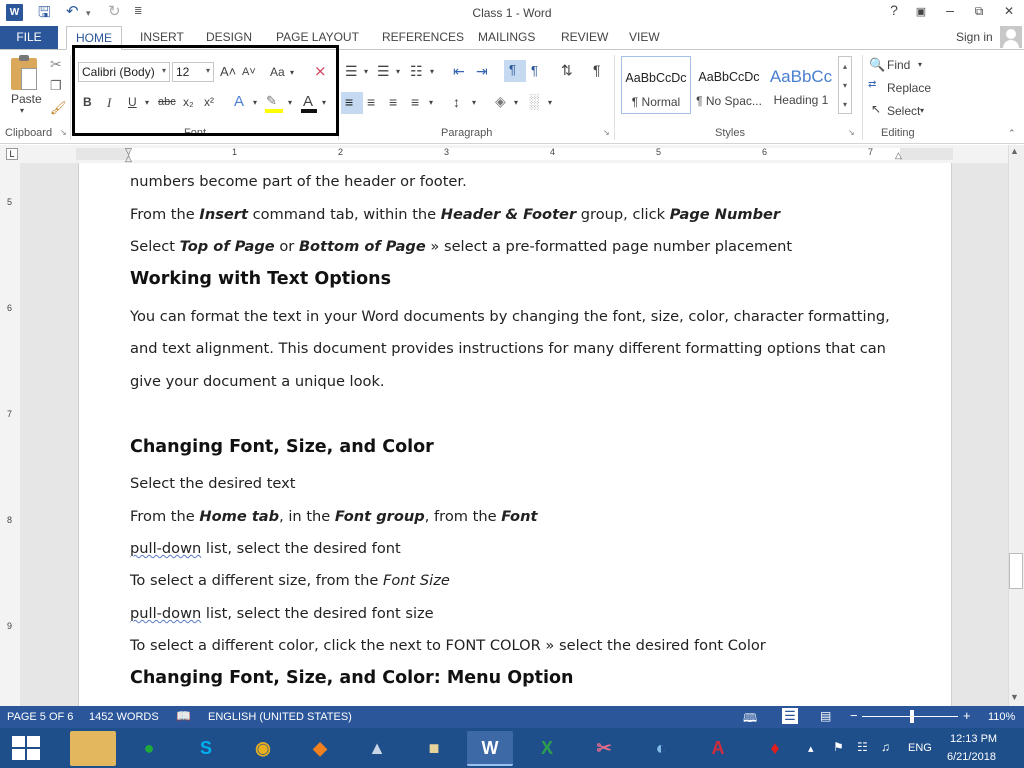  What do you see at coordinates (1001, 717) in the screenshot?
I see `zoom-level: 110%` at bounding box center [1001, 717].